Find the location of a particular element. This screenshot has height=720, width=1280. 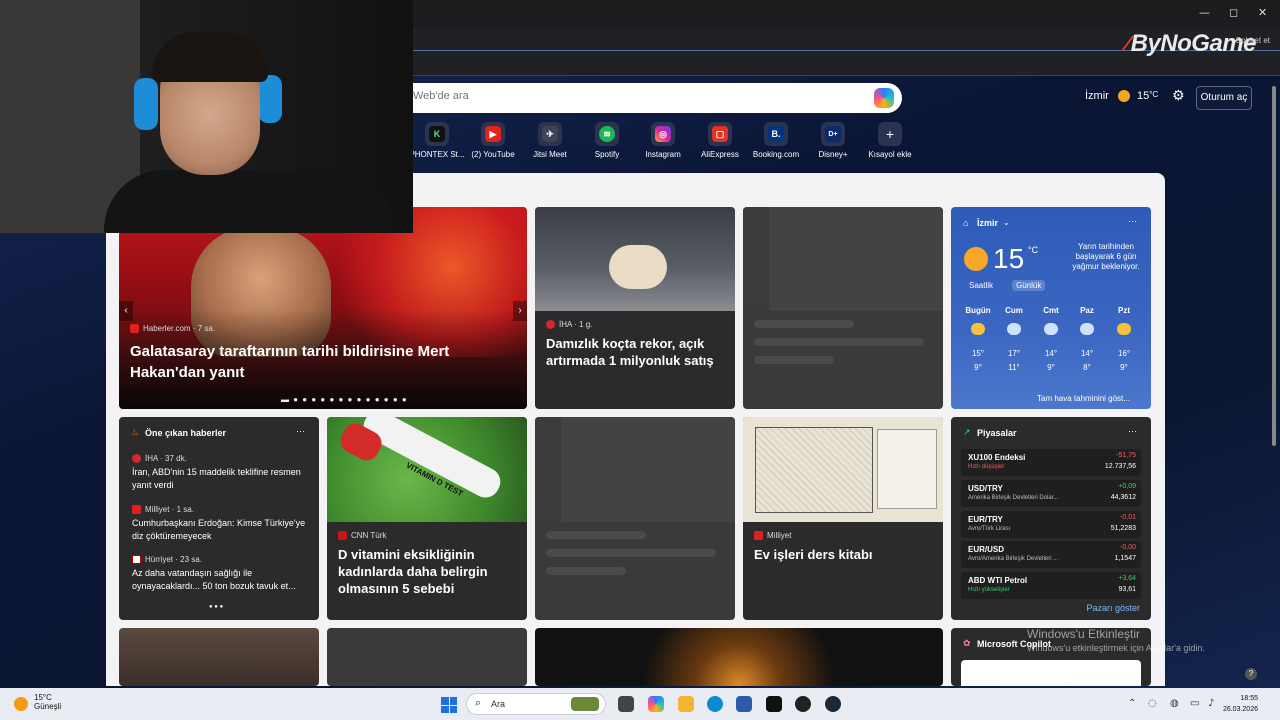

shortcut-disney: D+ Disney+ is located at coordinates (833, 139).